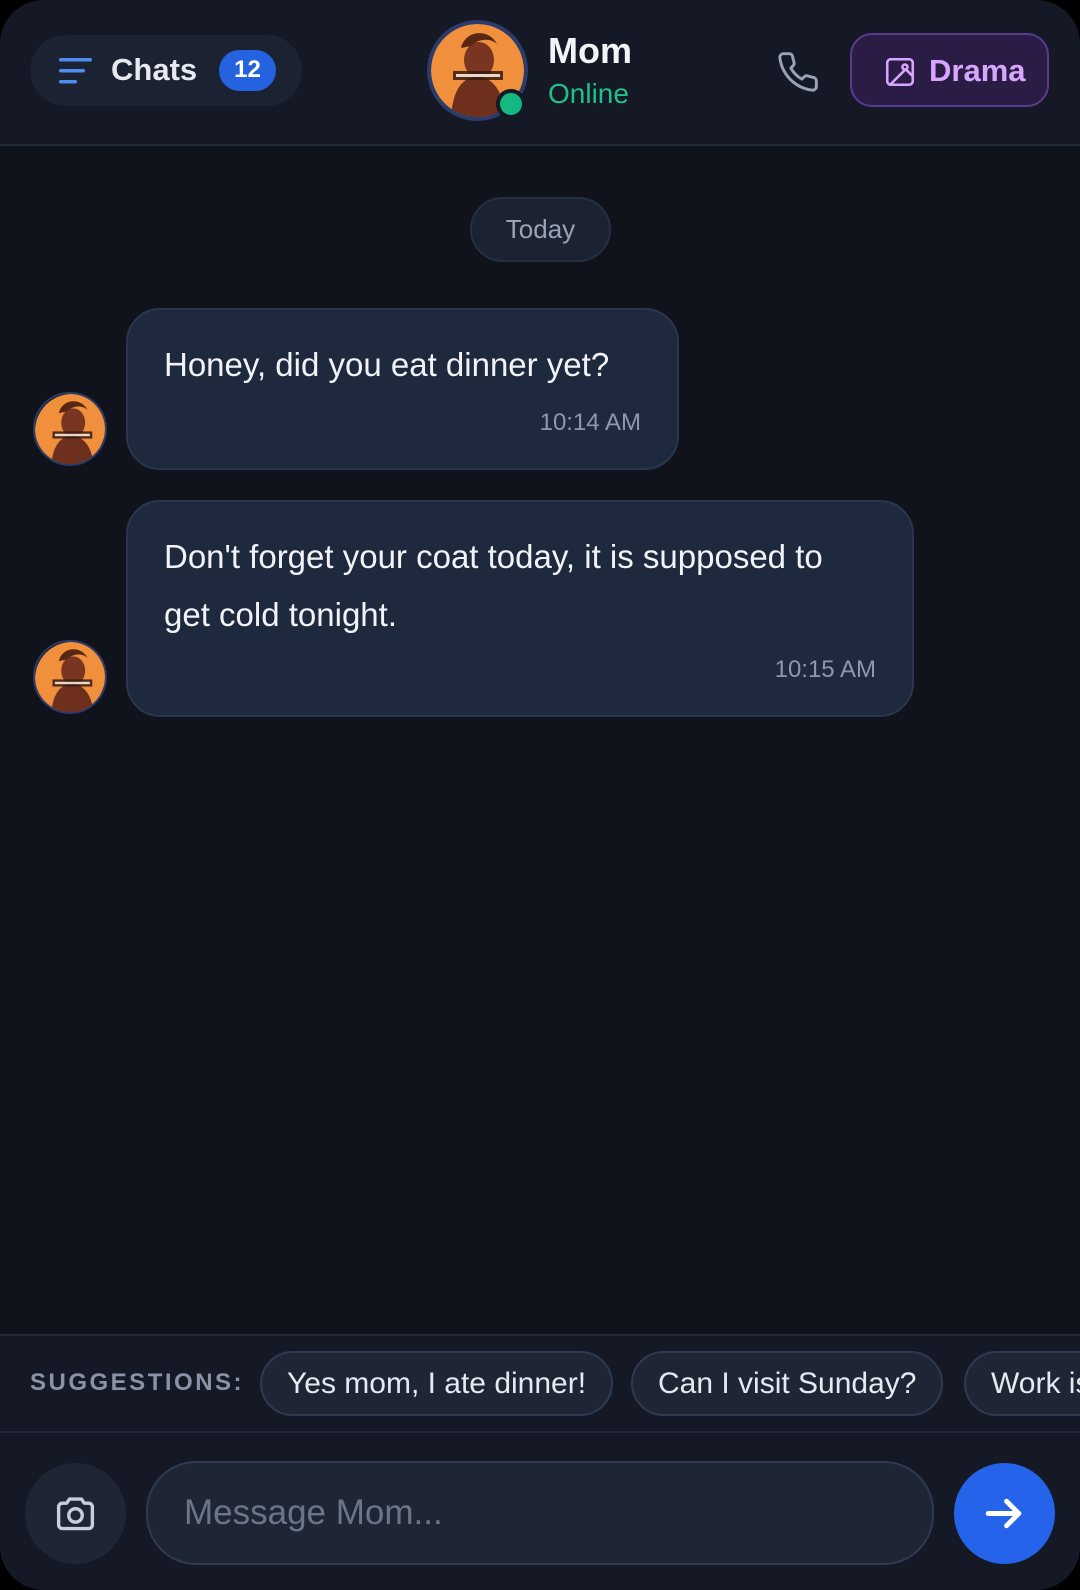 This screenshot has height=1590, width=1080. What do you see at coordinates (977, 70) in the screenshot?
I see `drama-label: Drama` at bounding box center [977, 70].